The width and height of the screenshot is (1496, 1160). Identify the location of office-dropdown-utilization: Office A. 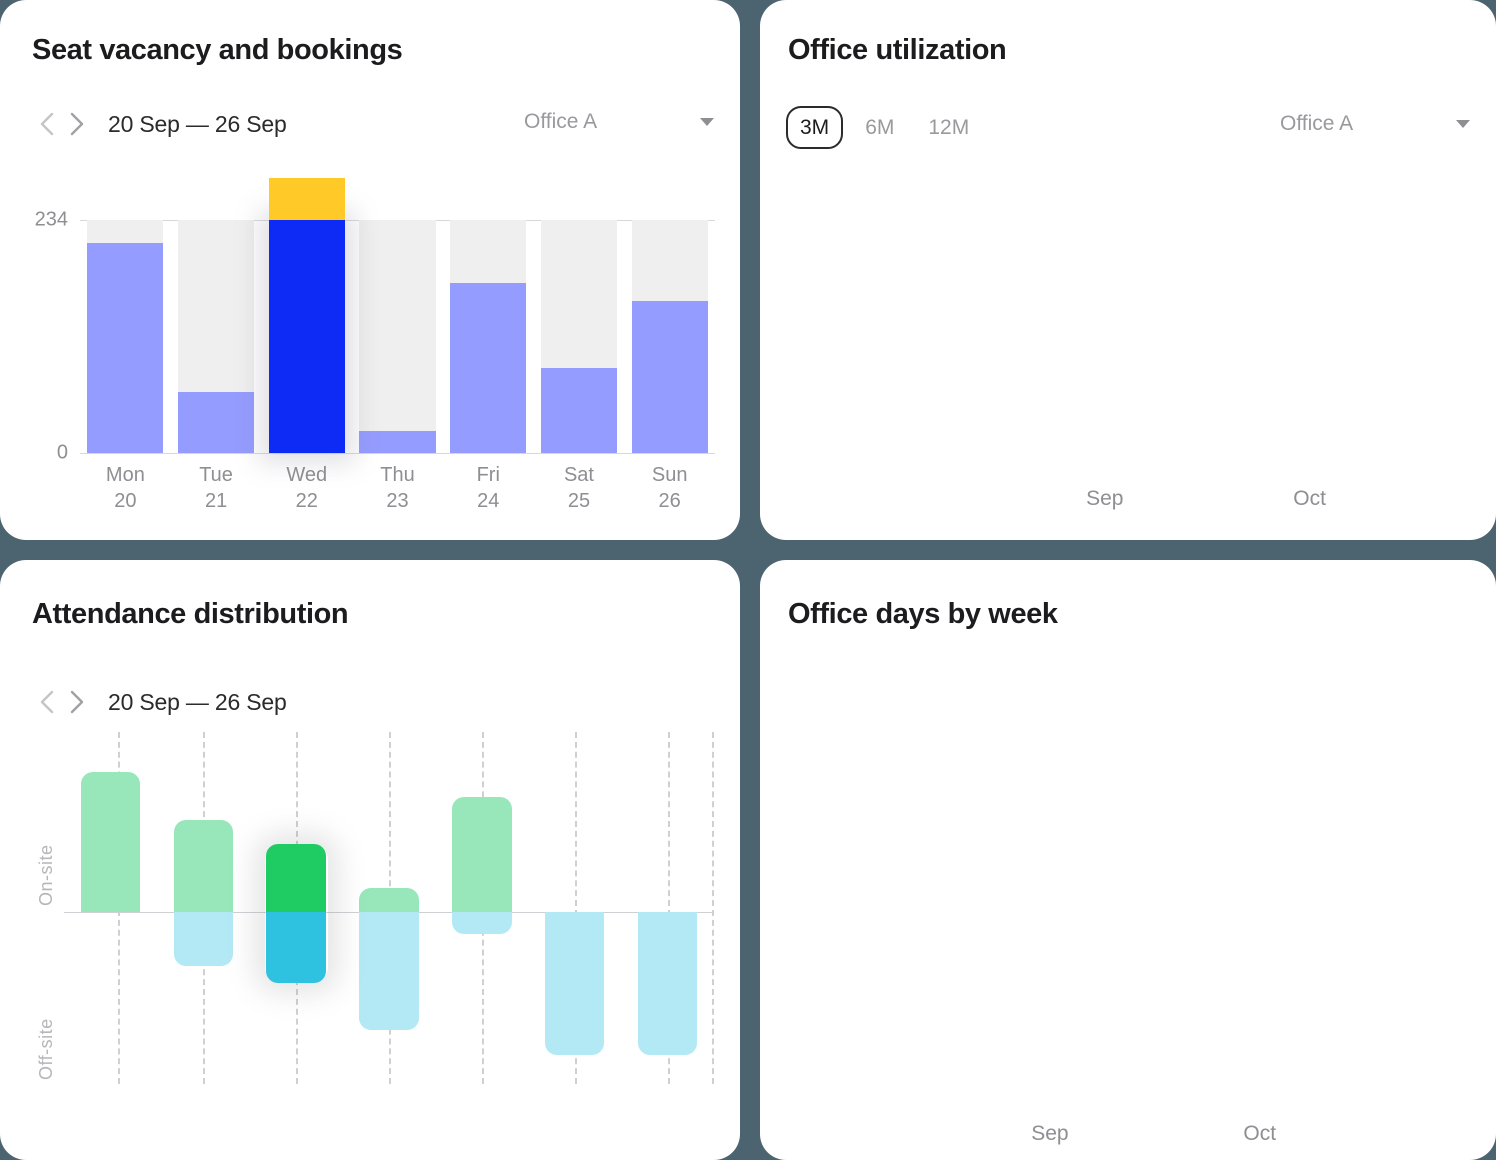
(1375, 124).